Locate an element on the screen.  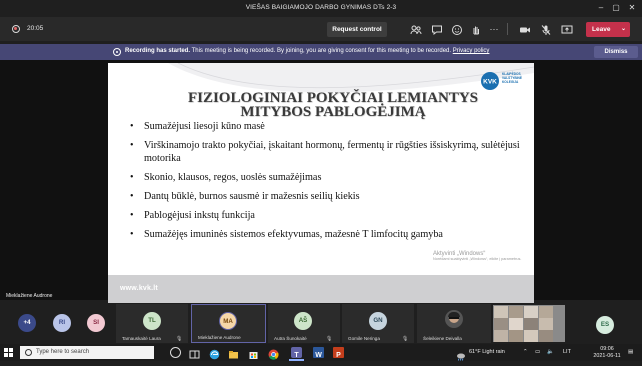
kvk-logo-text: KVK is located at coordinates (490, 81).